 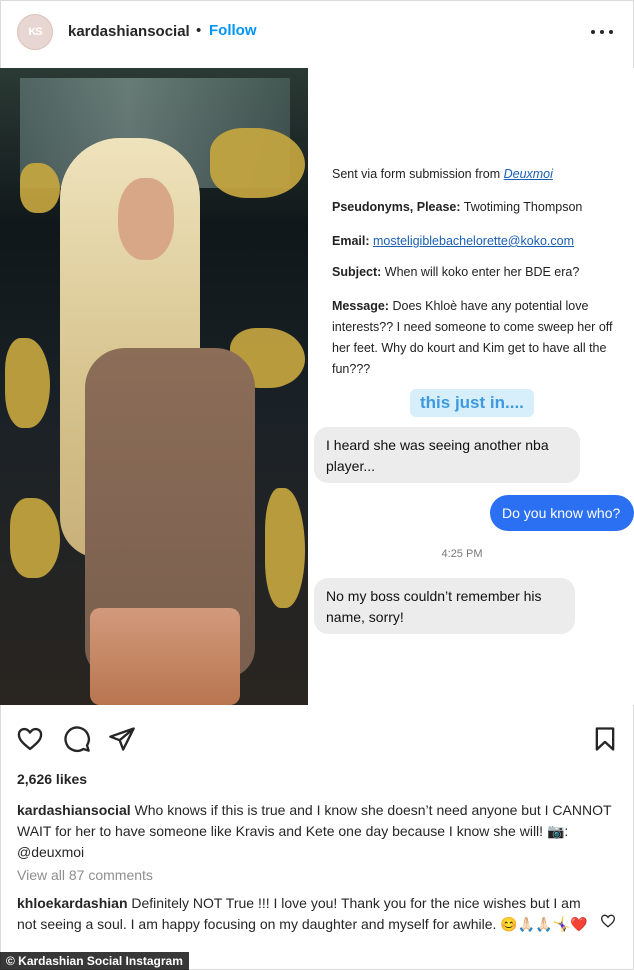 I want to click on form-intro: Sent via form submission from Deuxmoi, so click(x=442, y=174).